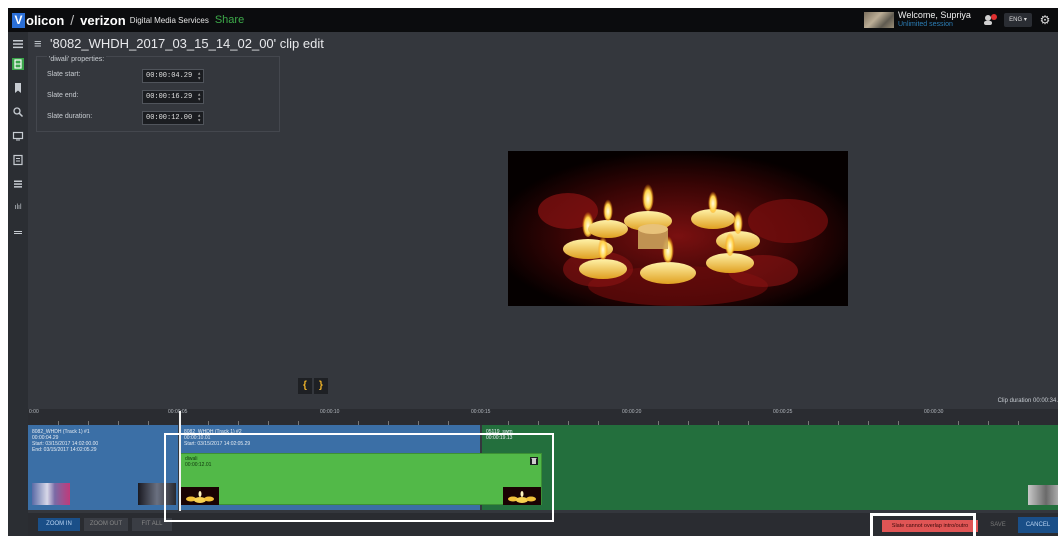  I want to click on ruler-tick: 00:00:20, so click(632, 412).